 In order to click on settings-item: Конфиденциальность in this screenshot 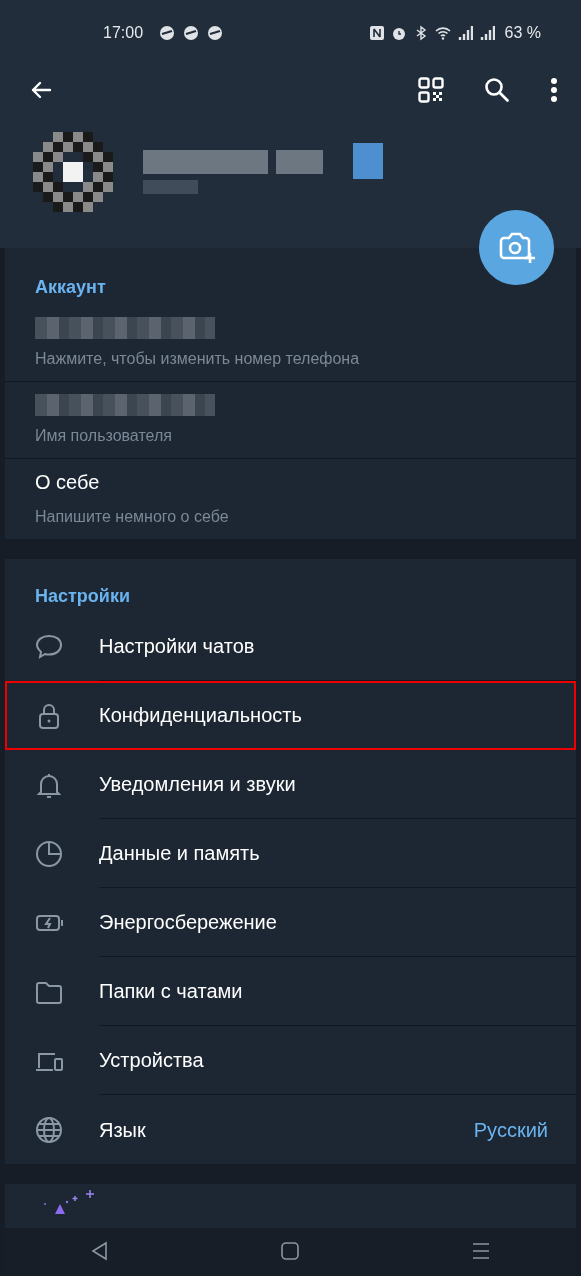, I will do `click(290, 715)`.